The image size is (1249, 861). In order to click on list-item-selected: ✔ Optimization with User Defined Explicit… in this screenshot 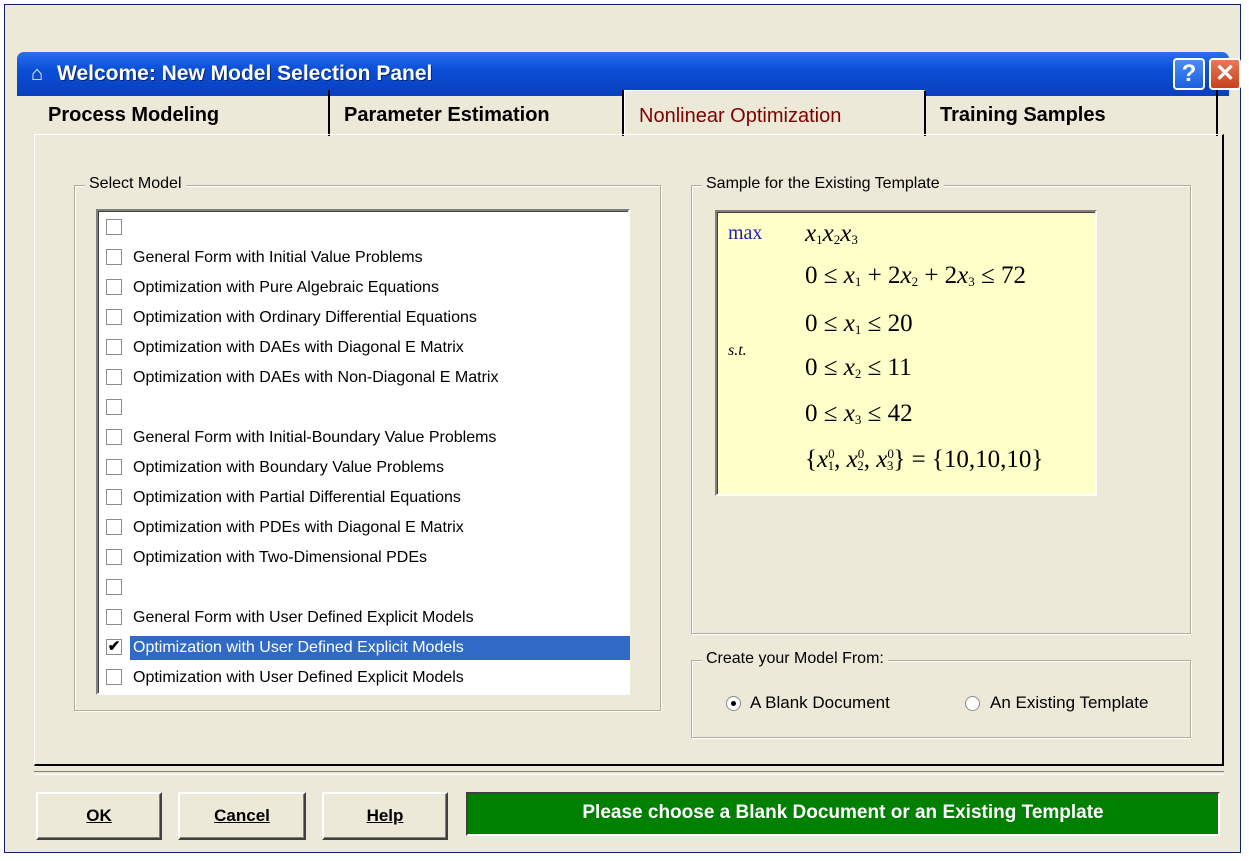, I will do `click(365, 648)`.